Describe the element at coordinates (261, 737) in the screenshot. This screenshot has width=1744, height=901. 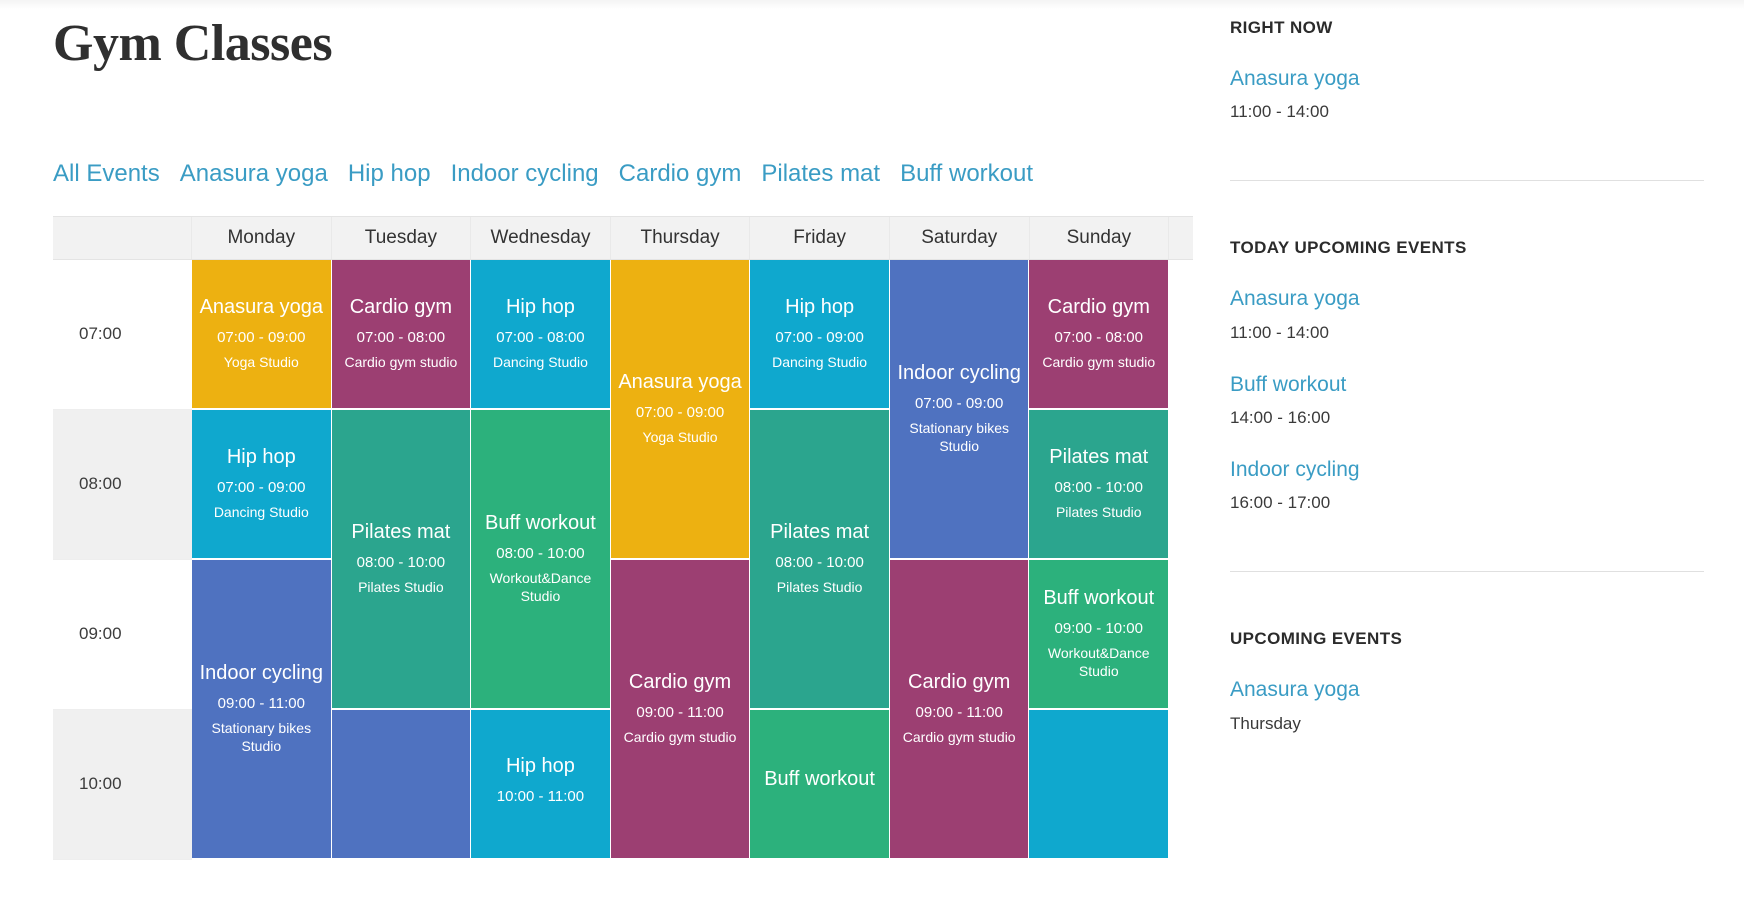
I see `event-location: Stationary bikes Studio` at that location.